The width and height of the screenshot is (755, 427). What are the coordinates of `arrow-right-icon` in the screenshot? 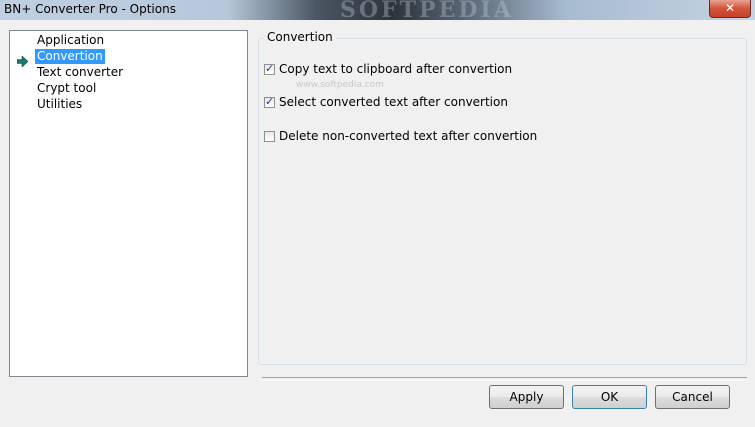 It's located at (22, 61).